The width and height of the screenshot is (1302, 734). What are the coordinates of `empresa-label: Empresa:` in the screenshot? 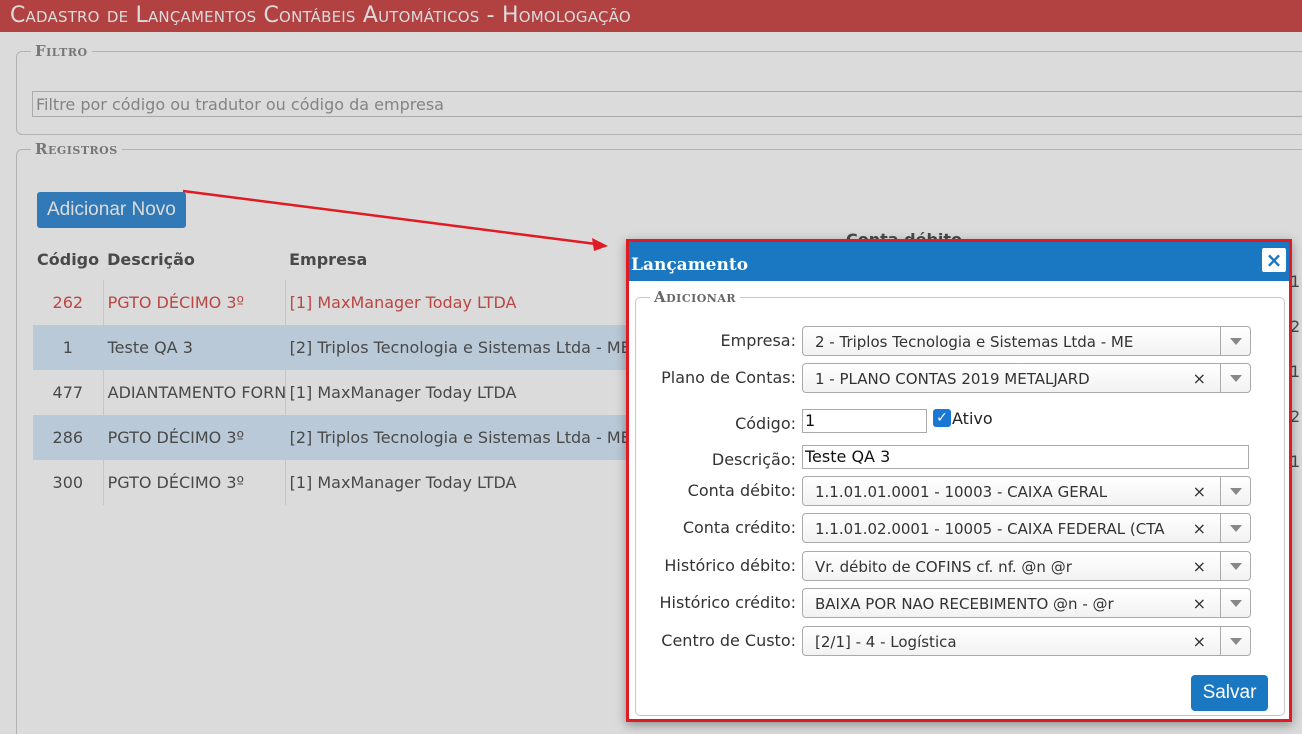 It's located at (758, 340).